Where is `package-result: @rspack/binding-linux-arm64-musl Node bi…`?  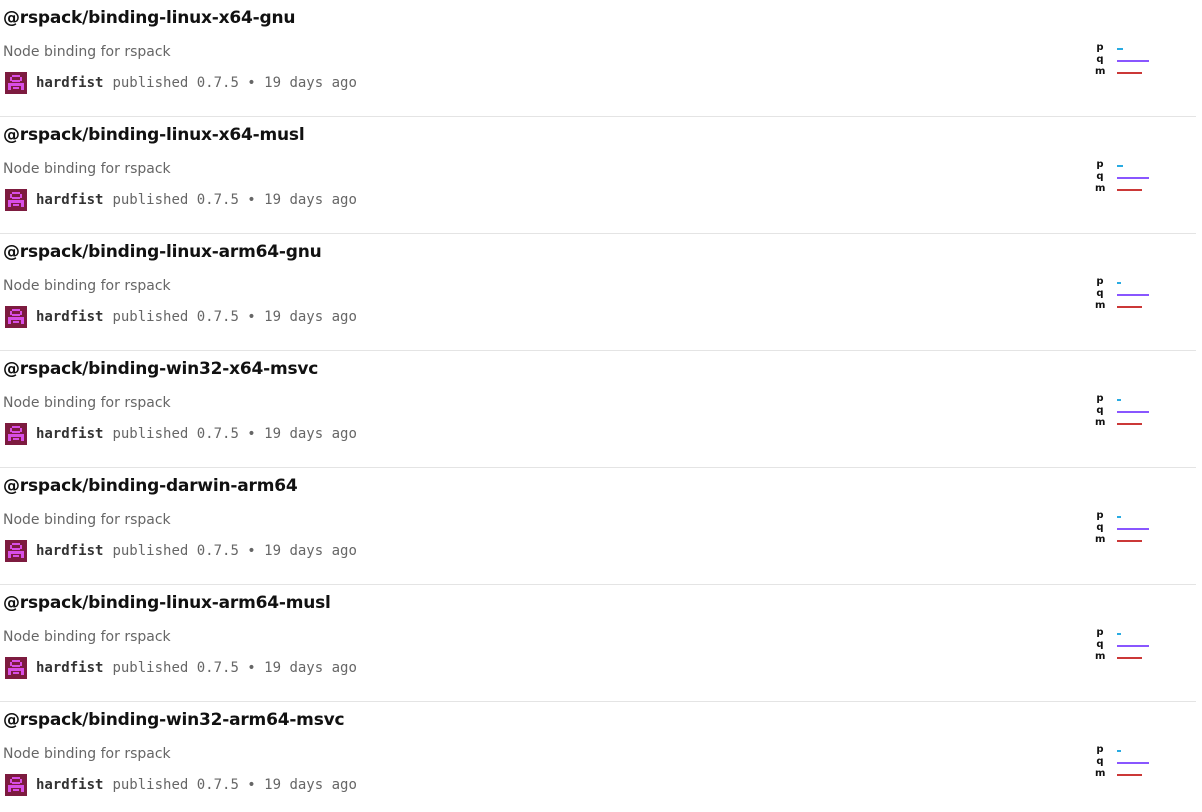
package-result: @rspack/binding-linux-arm64-musl Node bi… is located at coordinates (598, 643).